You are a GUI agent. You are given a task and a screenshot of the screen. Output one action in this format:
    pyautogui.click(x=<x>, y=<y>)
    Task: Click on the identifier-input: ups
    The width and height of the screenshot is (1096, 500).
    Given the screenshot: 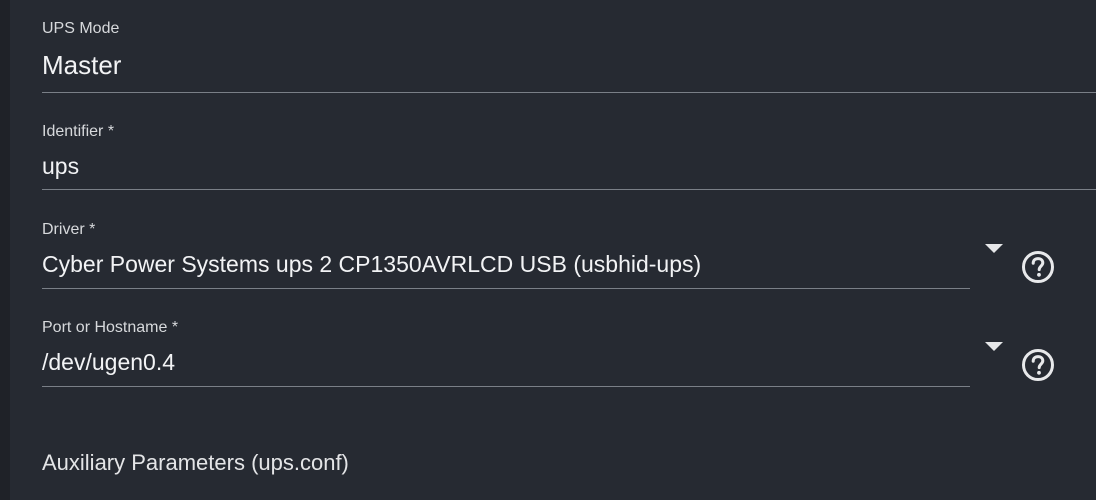 What is the action you would take?
    pyautogui.click(x=60, y=166)
    